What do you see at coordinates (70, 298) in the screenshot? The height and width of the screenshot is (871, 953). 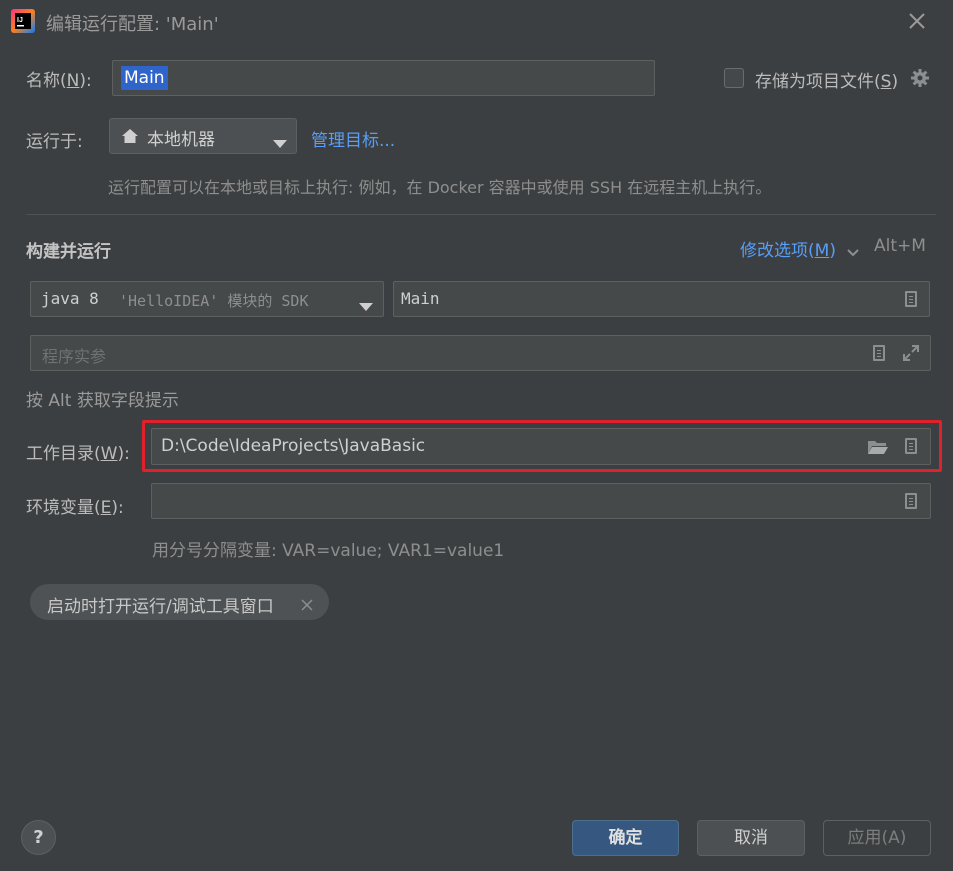 I see `sdk-main: java 8` at bounding box center [70, 298].